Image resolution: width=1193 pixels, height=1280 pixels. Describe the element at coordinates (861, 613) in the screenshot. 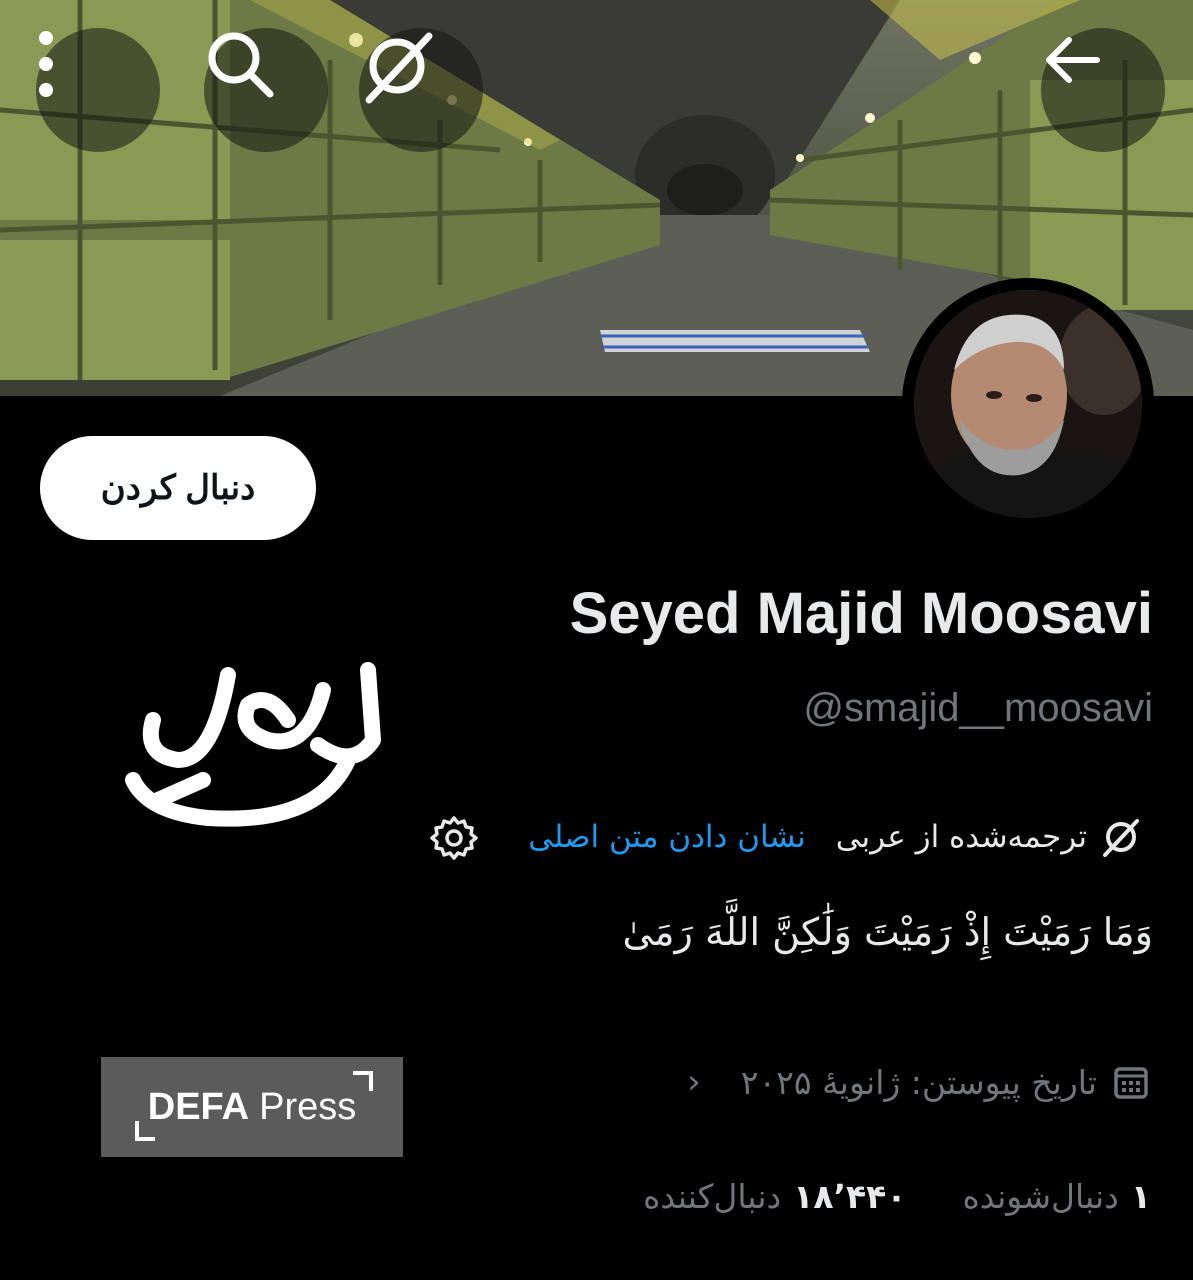

I see `display-name: Seyed Majid Moosavi` at that location.